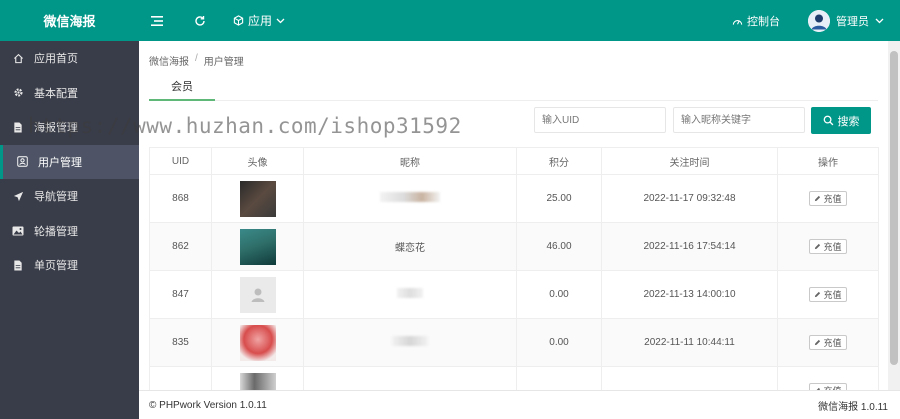 The width and height of the screenshot is (900, 419). I want to click on tab-bar: 会员, so click(513, 89).